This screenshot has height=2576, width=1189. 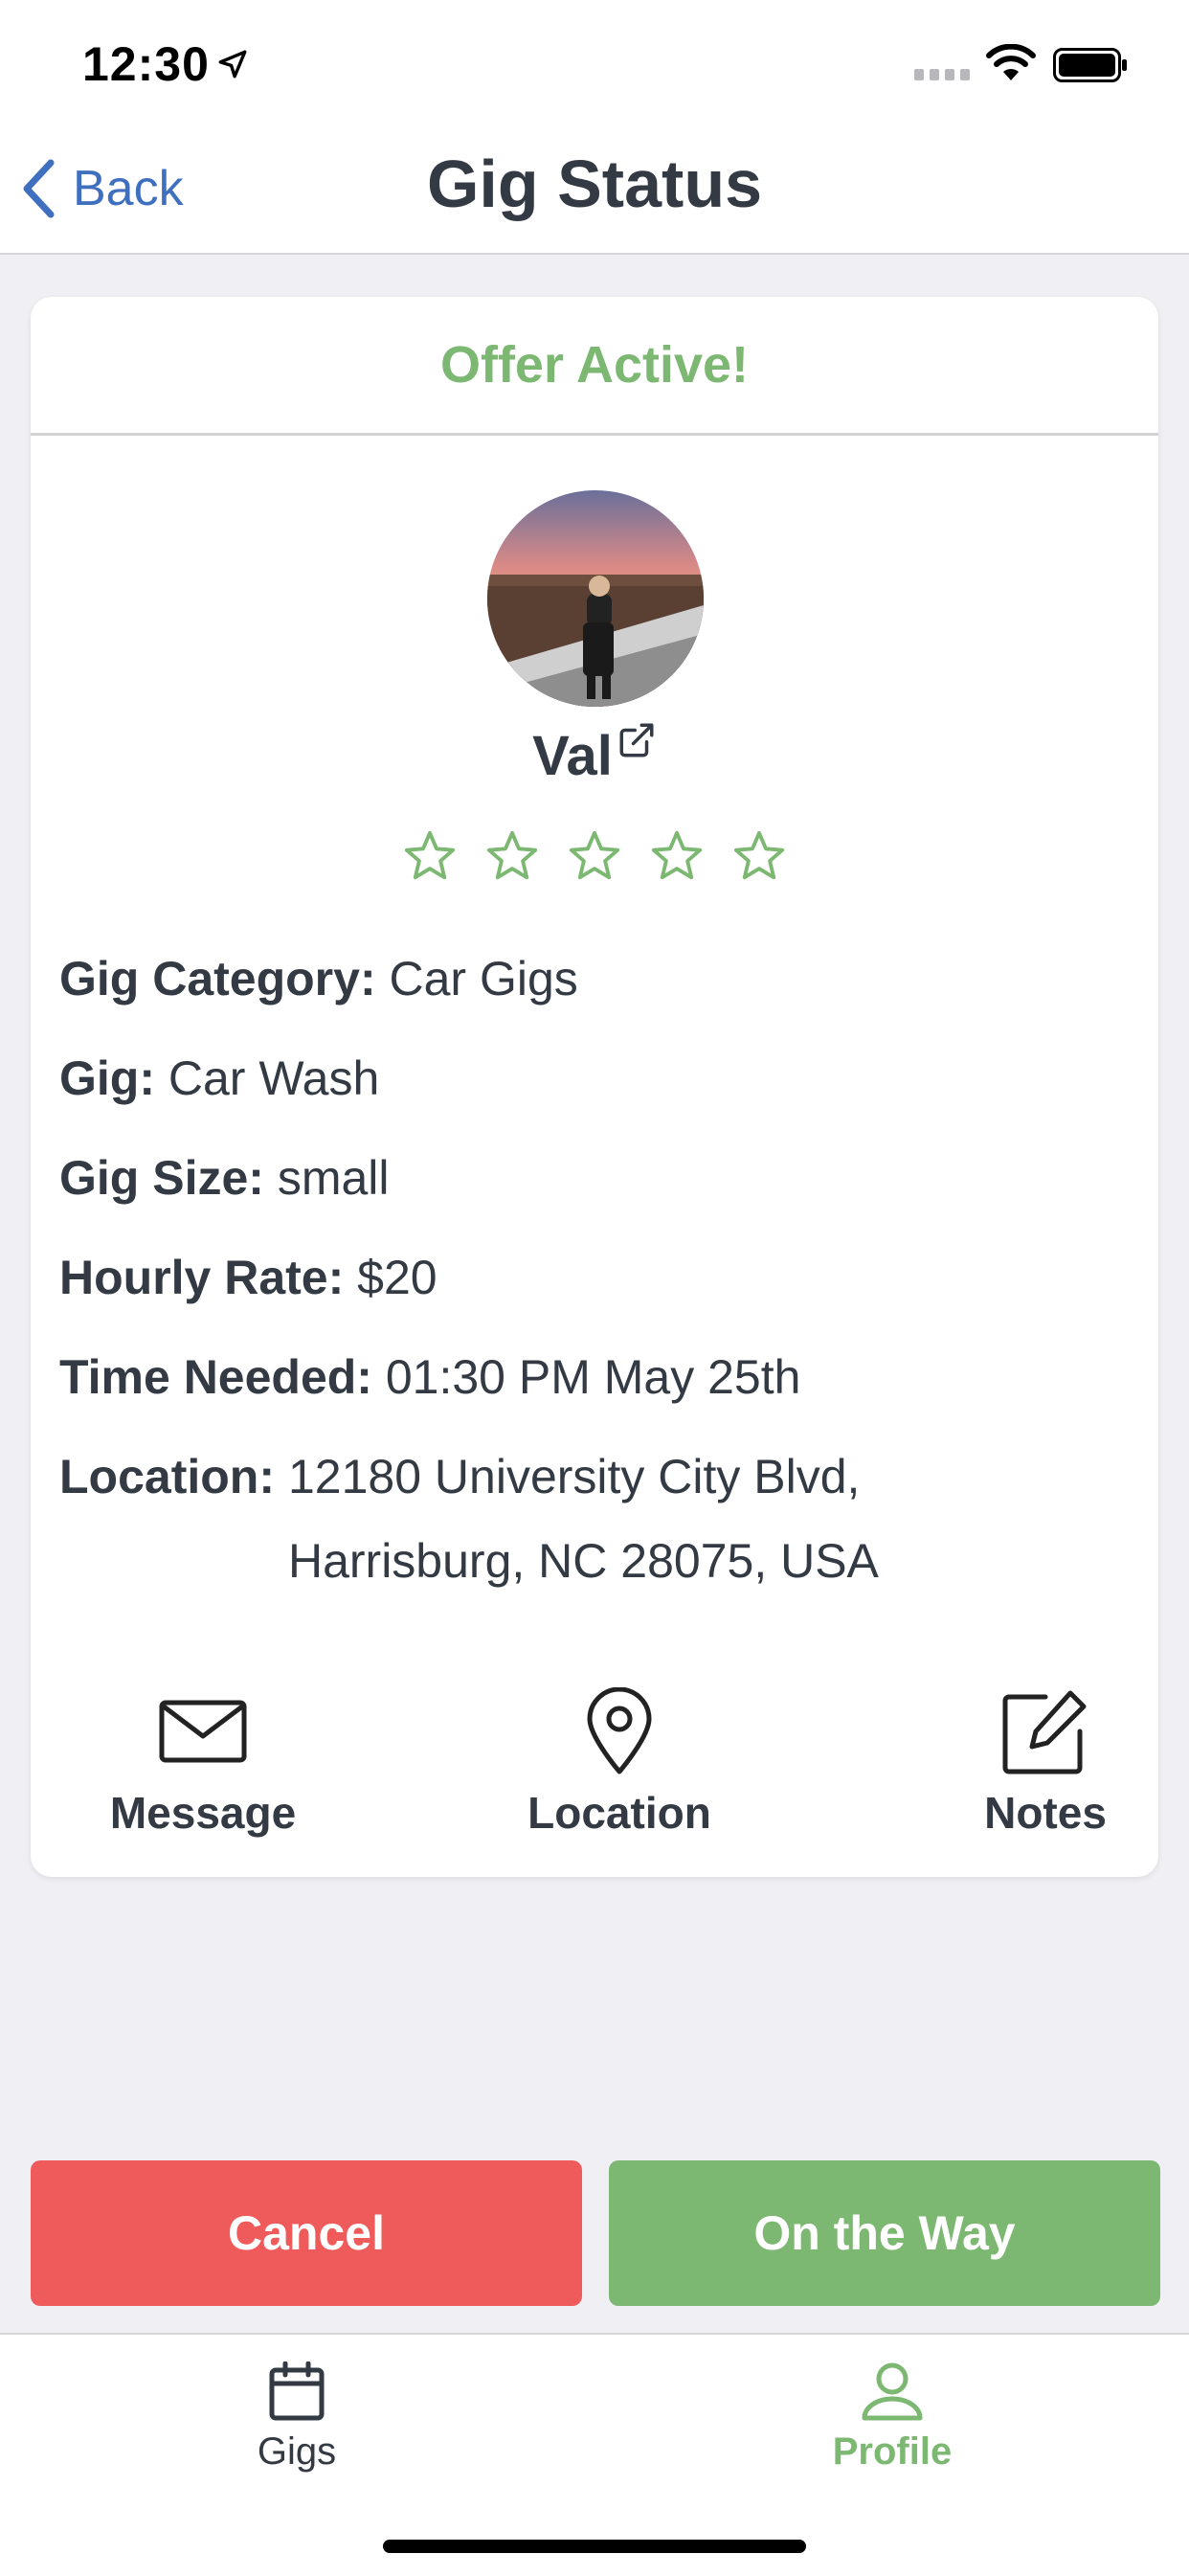 I want to click on envelope-icon, so click(x=203, y=1731).